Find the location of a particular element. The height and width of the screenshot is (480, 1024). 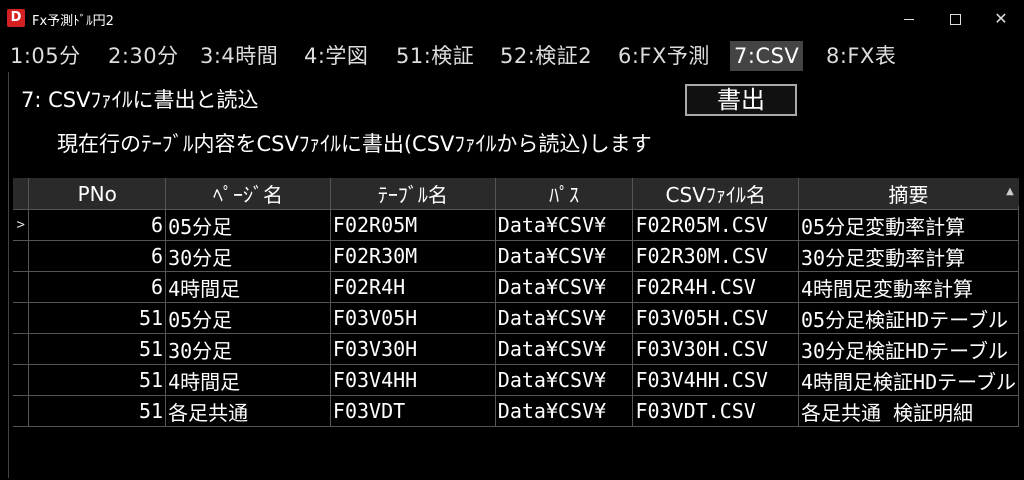

chevron-up-icon: ▲ is located at coordinates (1010, 191).